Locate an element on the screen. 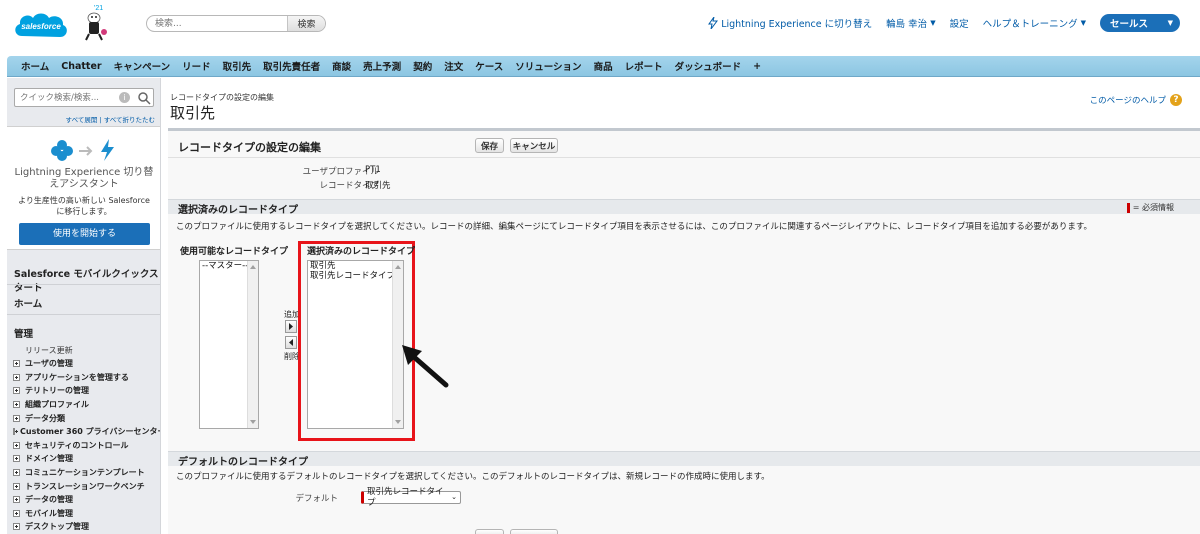 This screenshot has height=534, width=1200. tab-orders: 注文 is located at coordinates (453, 66).